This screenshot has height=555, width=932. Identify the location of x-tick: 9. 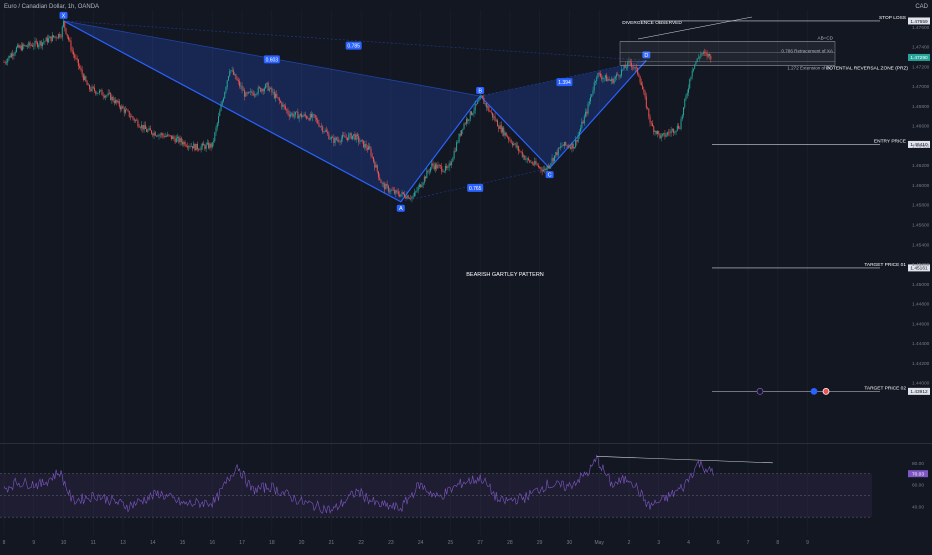
(807, 543).